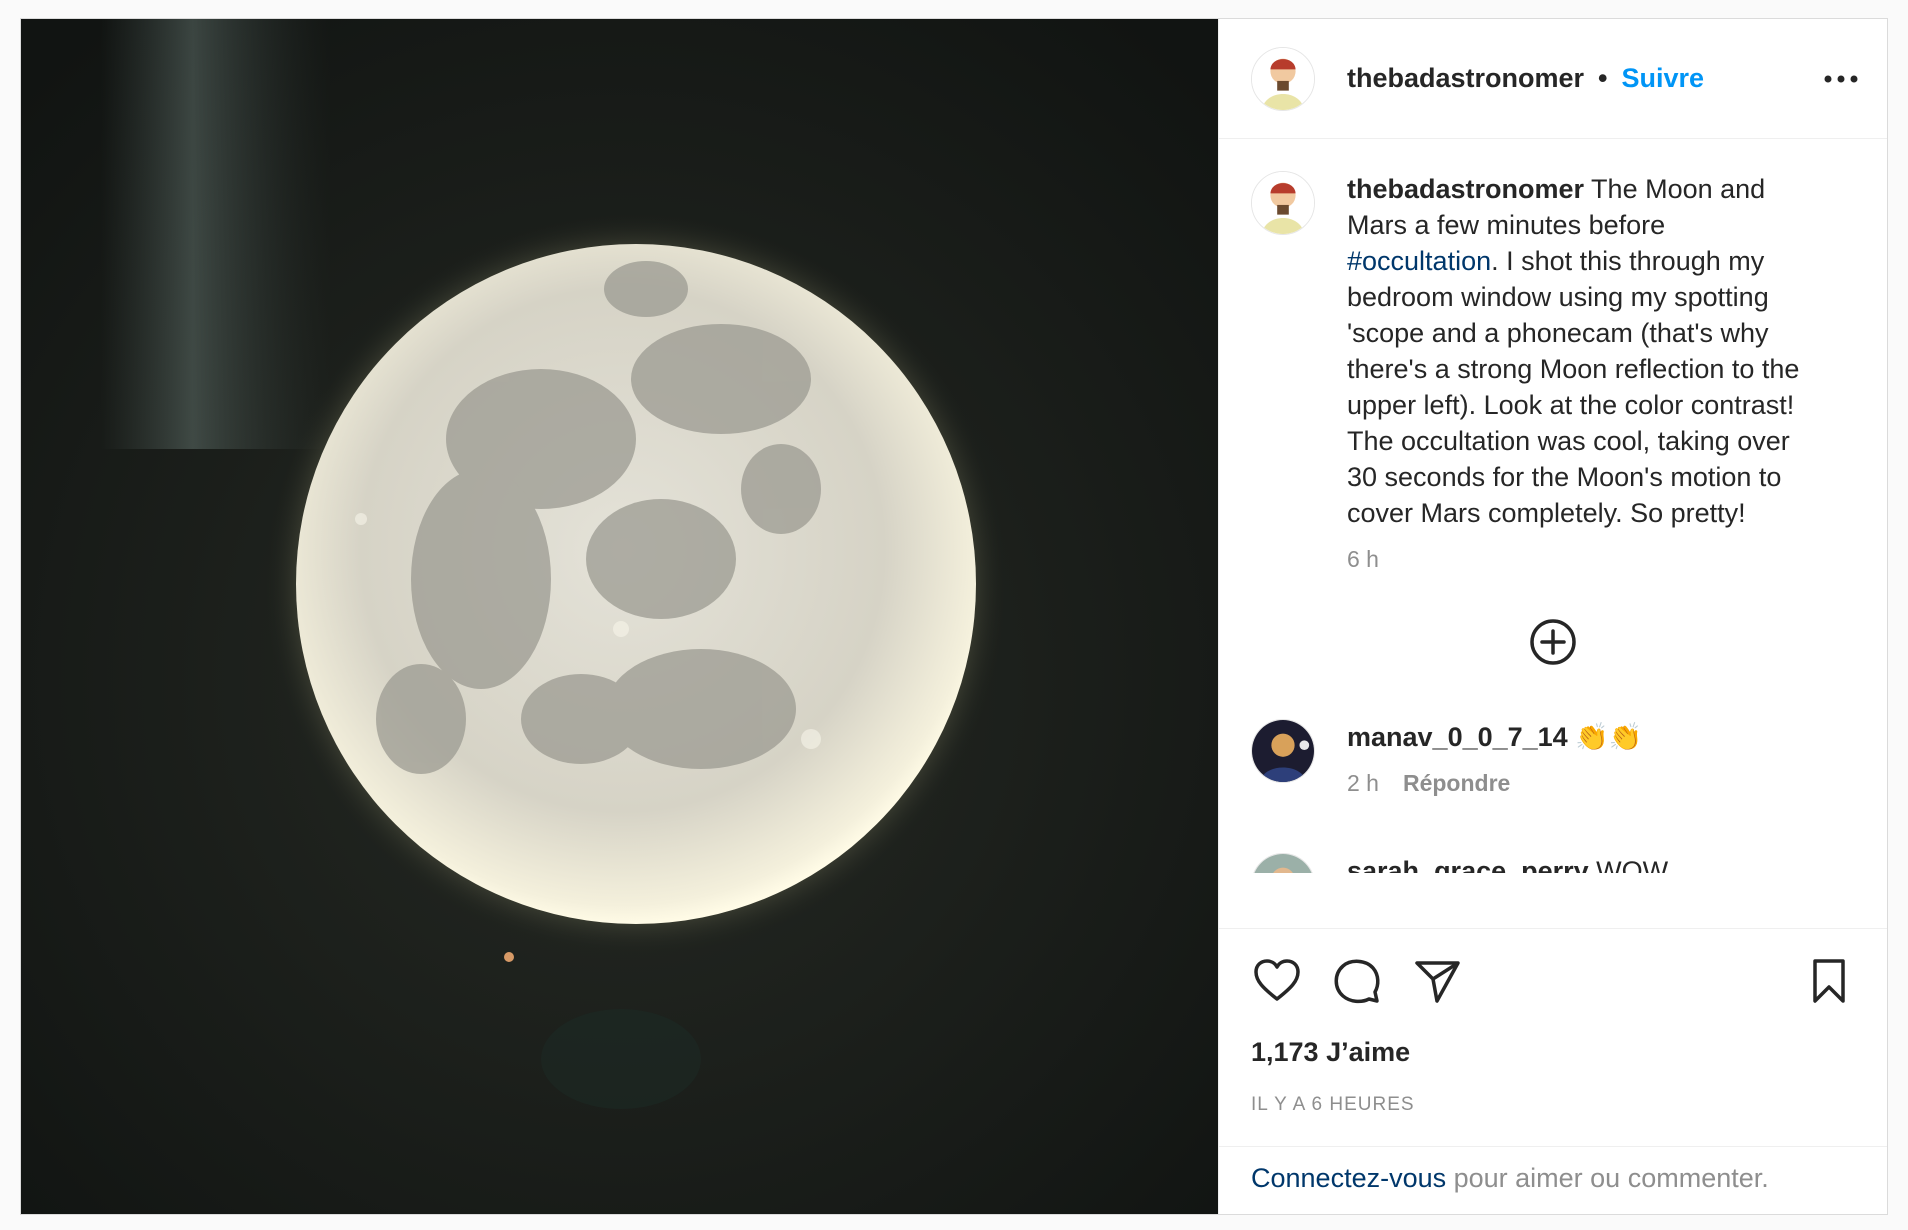  I want to click on comment-text: sarah_grace_perry WOW, so click(1507, 863).